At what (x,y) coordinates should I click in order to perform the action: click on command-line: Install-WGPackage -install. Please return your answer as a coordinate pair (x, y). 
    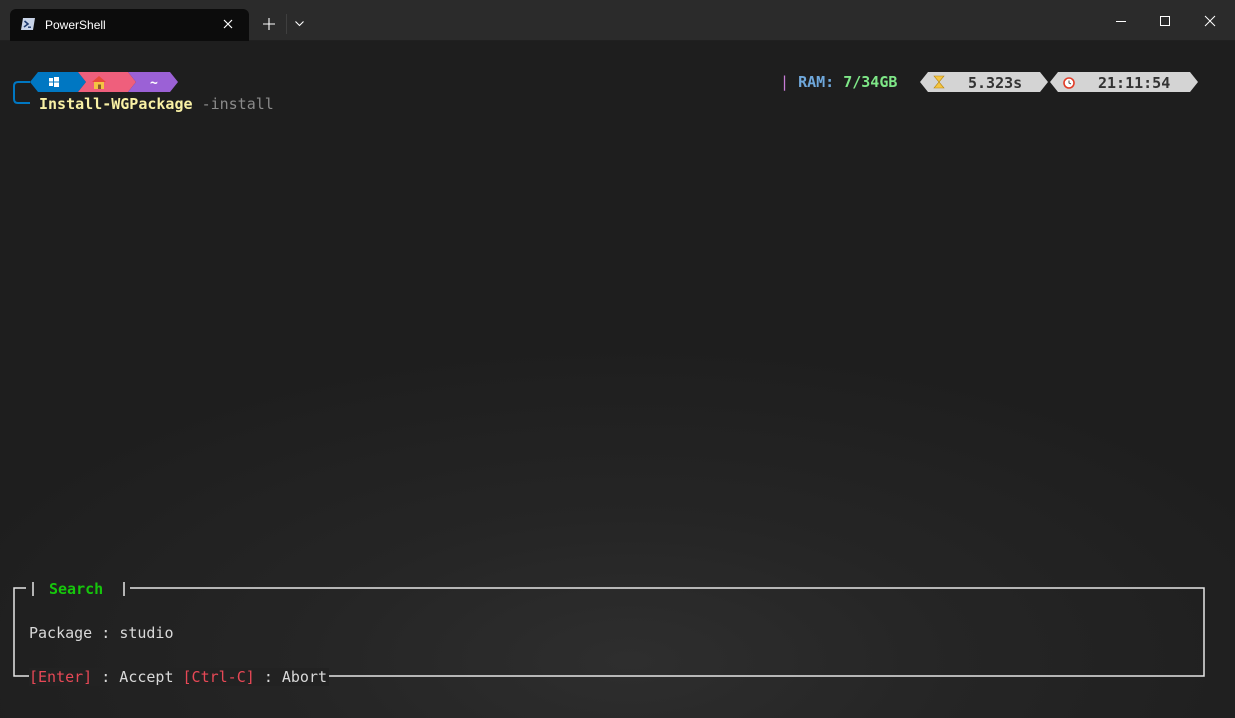
    Looking at the image, I should click on (156, 104).